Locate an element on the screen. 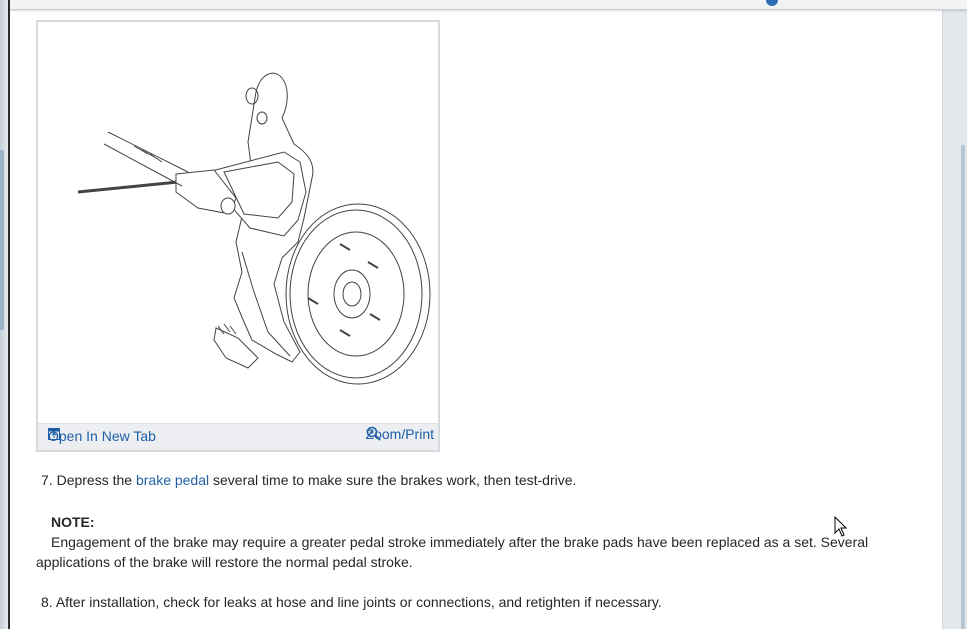 This screenshot has height=629, width=967. step-text: Depress the is located at coordinates (94, 480).